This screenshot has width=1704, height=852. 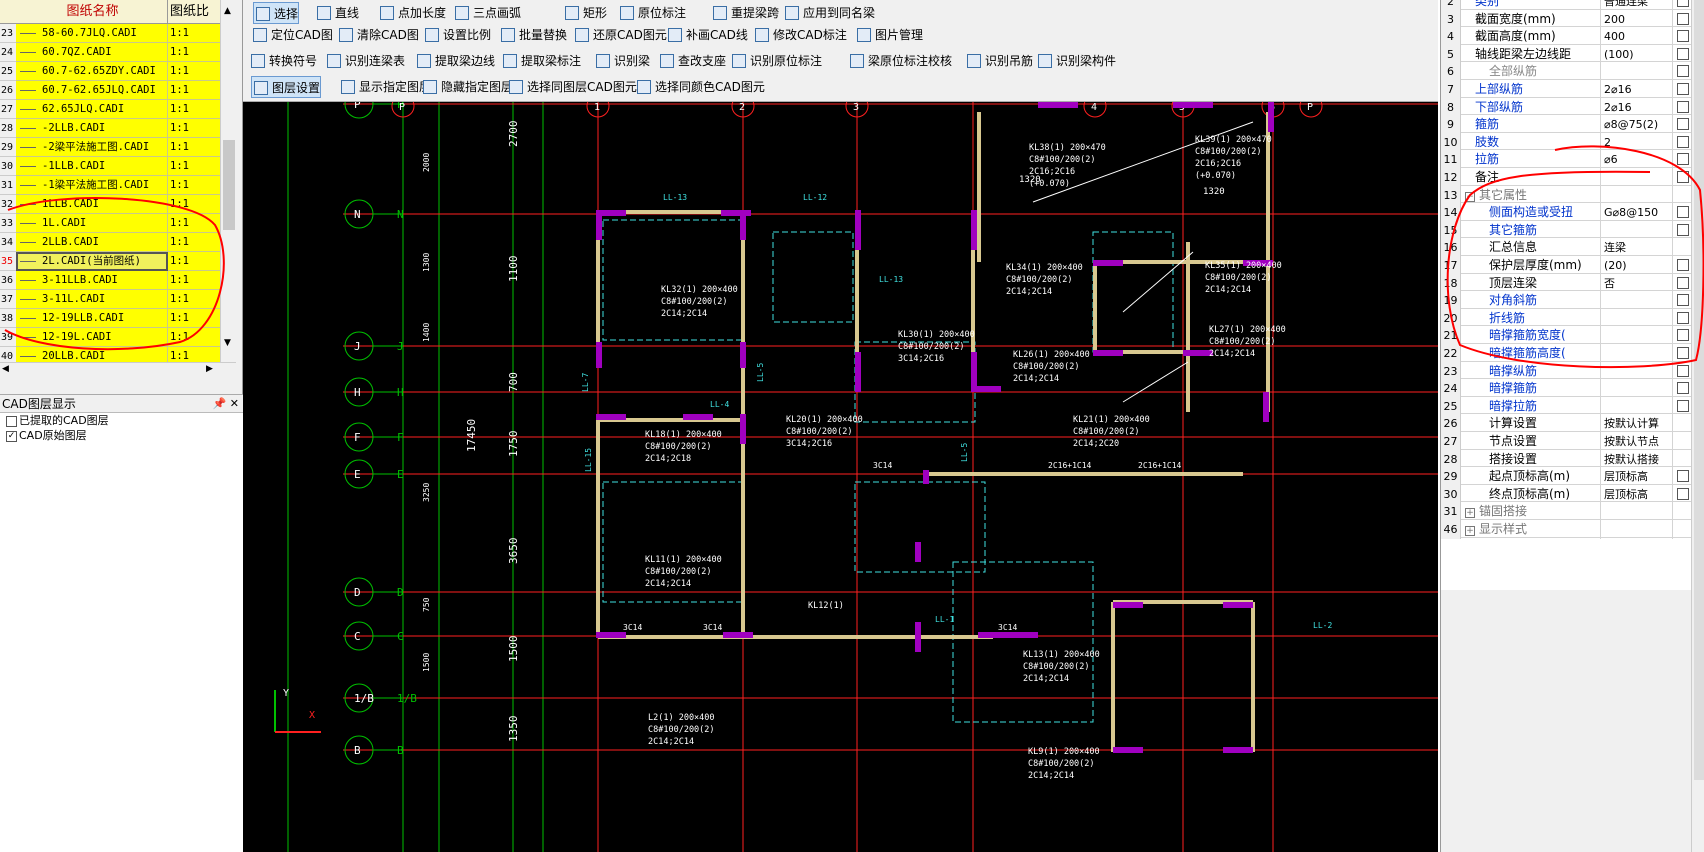 I want to click on drawing-row-name: 58-60.7JLQ.CADI, so click(x=92, y=33).